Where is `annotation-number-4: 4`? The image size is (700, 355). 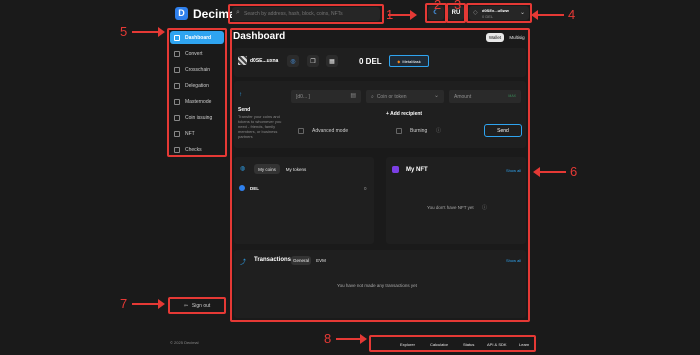 annotation-number-4: 4 is located at coordinates (572, 14).